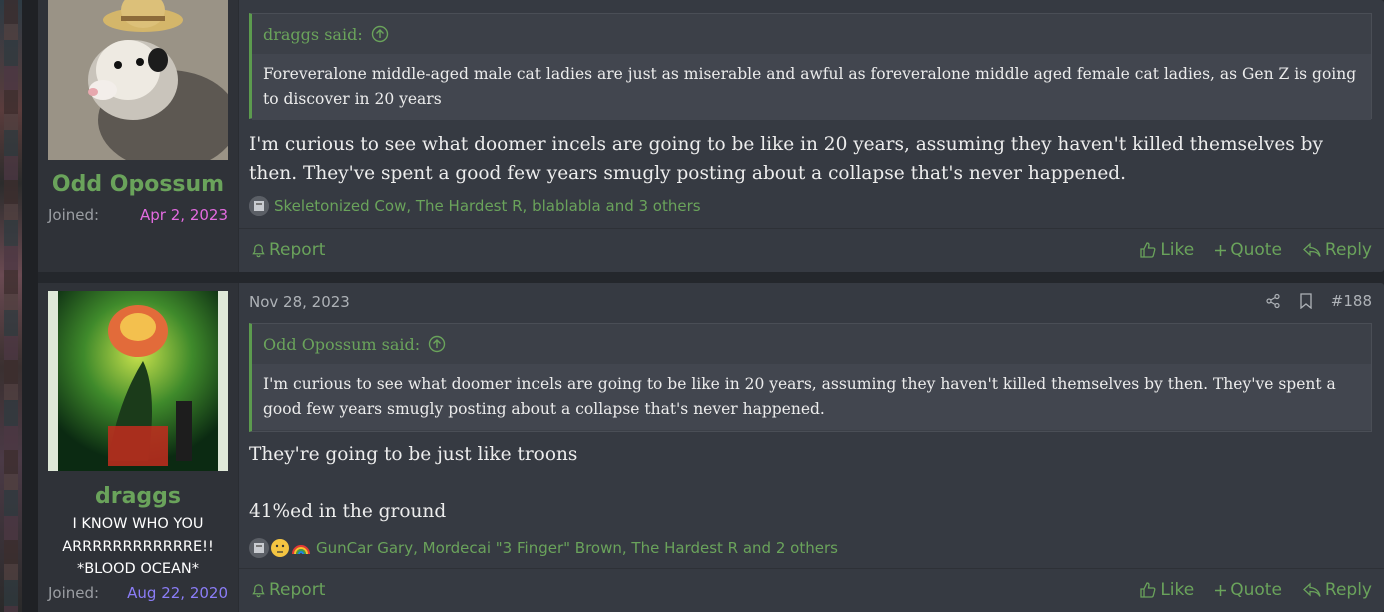 The image size is (1384, 612). I want to click on thinking-icon, so click(280, 548).